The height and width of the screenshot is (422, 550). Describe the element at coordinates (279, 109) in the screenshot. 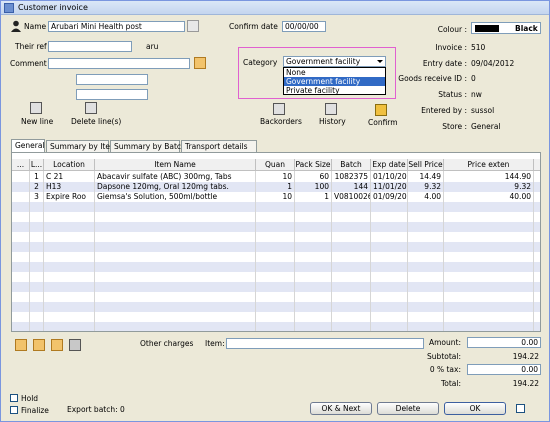

I see `backorders-icon` at that location.